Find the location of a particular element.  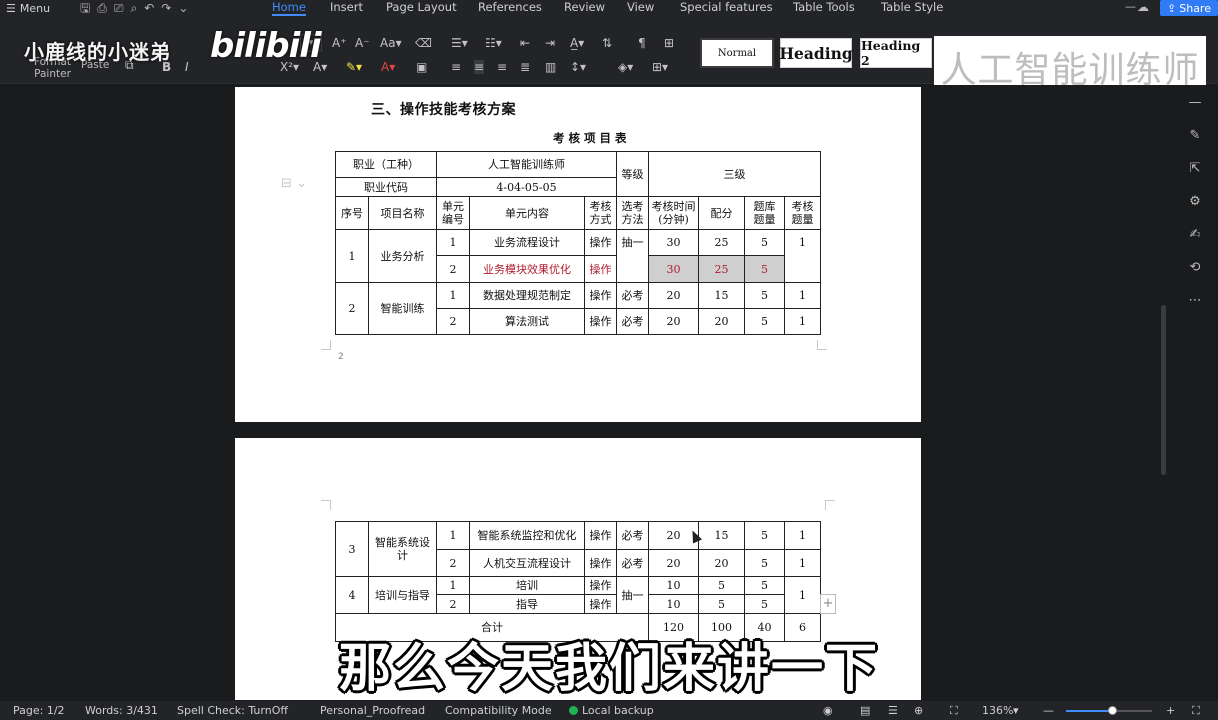

justify-icon: ≣ is located at coordinates (525, 67).